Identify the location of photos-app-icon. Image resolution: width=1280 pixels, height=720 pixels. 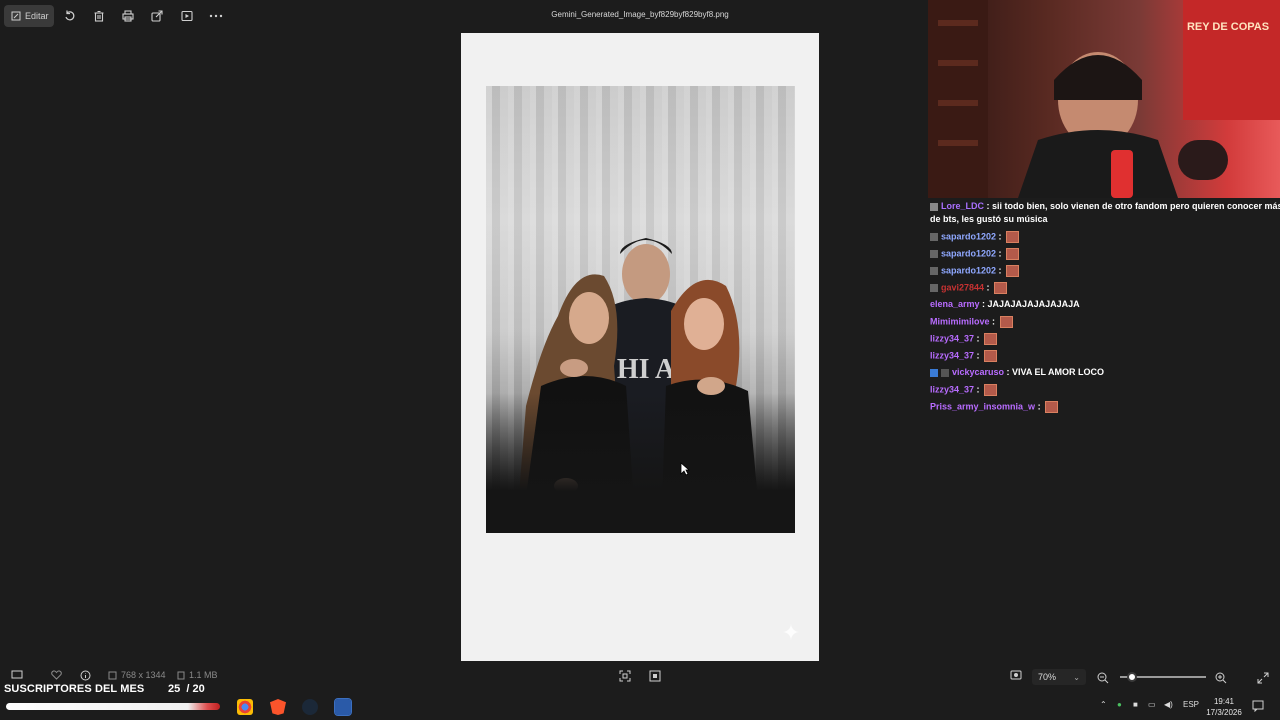
(343, 707).